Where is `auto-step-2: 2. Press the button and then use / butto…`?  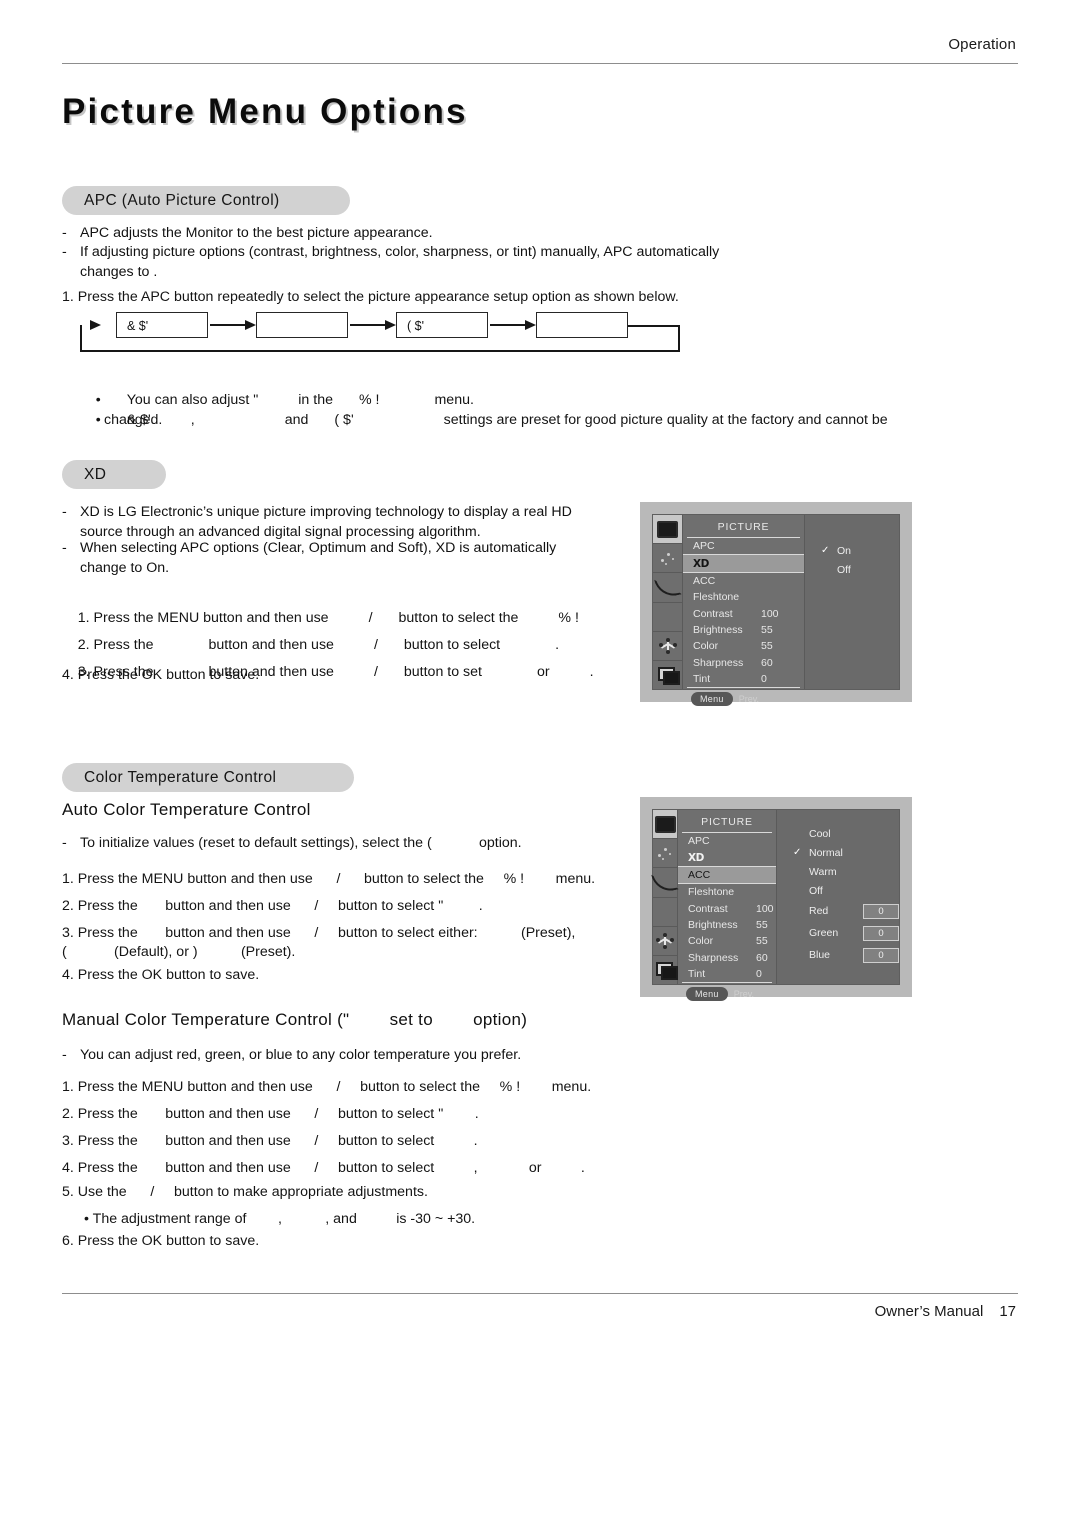
auto-step-2: 2. Press the button and then use / butto… is located at coordinates (272, 906).